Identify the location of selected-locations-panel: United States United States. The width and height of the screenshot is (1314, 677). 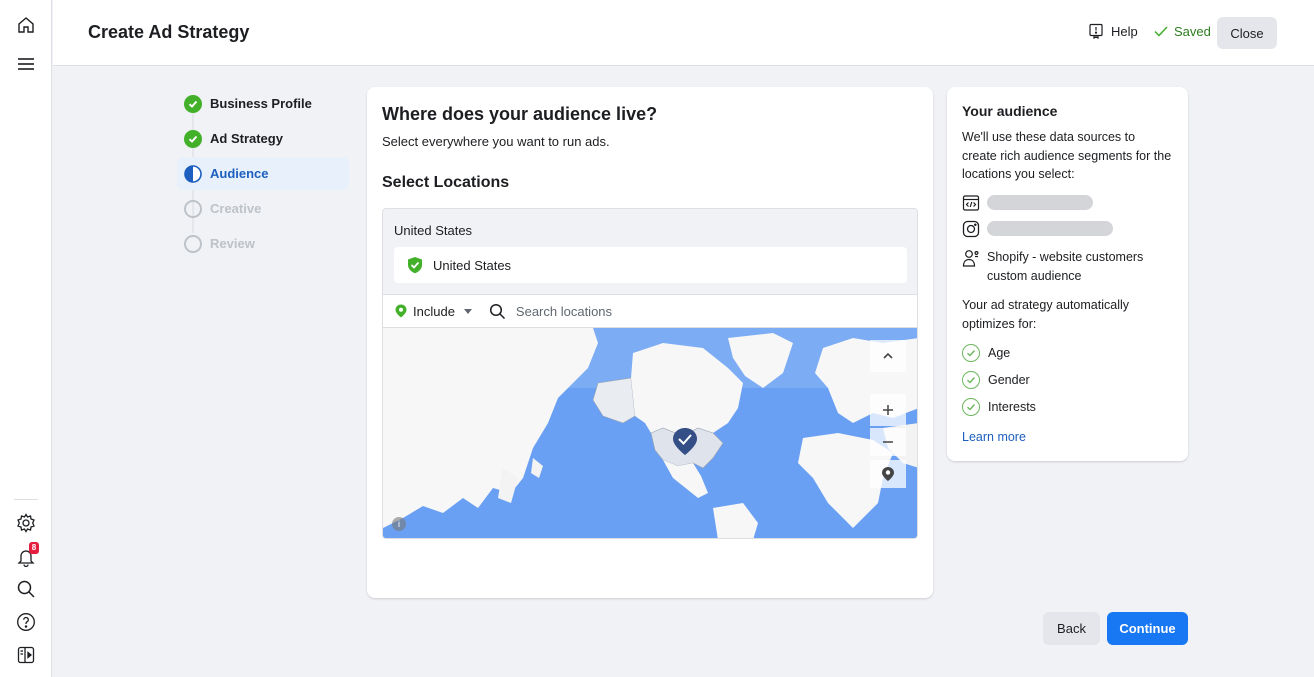
(650, 252).